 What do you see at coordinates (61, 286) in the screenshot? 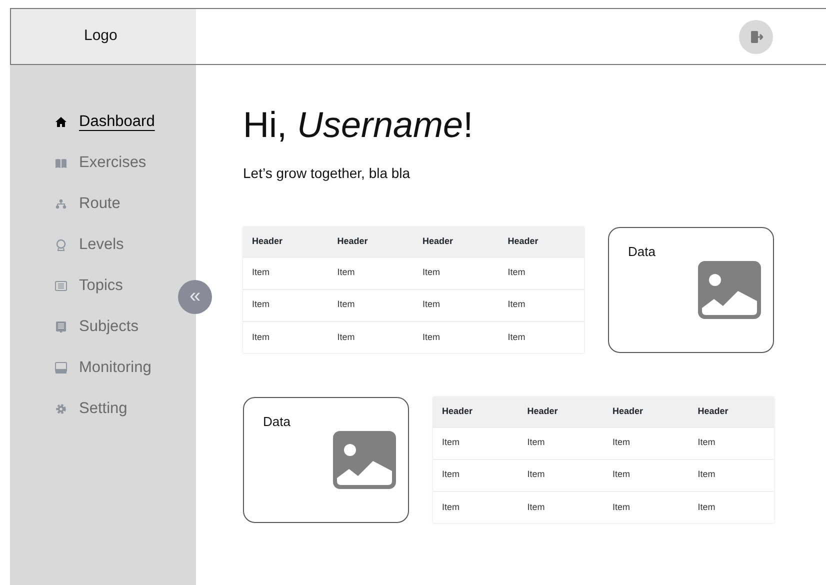
I see `list-icon` at bounding box center [61, 286].